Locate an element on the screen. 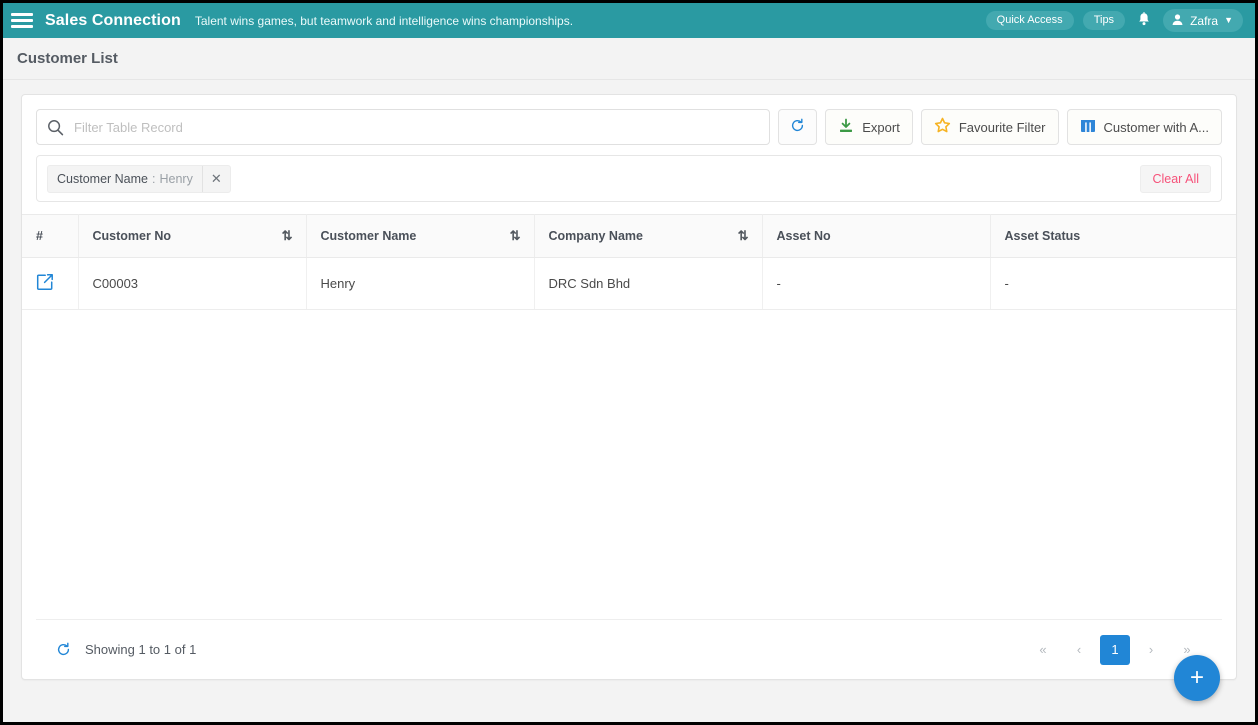 This screenshot has height=725, width=1258. row-open-cell is located at coordinates (50, 283).